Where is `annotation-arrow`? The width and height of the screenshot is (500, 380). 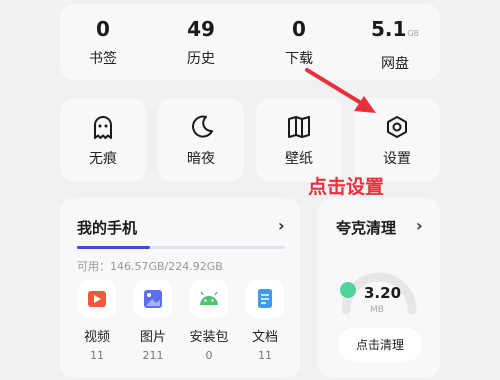
annotation-arrow is located at coordinates (340, 90).